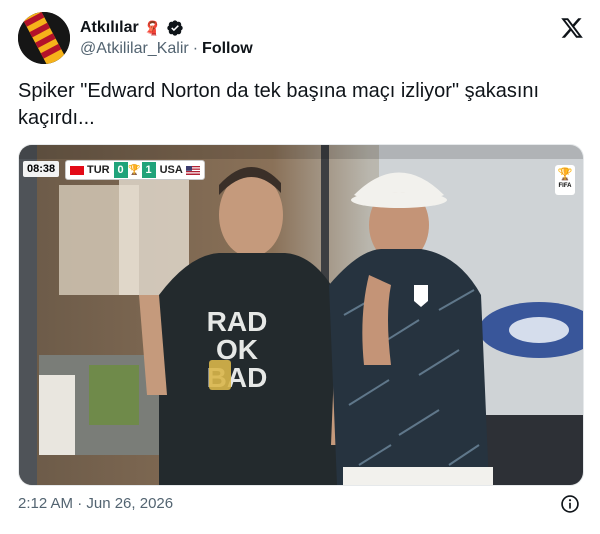 This screenshot has height=534, width=600. I want to click on tweet-timestamp: 2:12 AM · Jun 26, 2026, so click(95, 503).